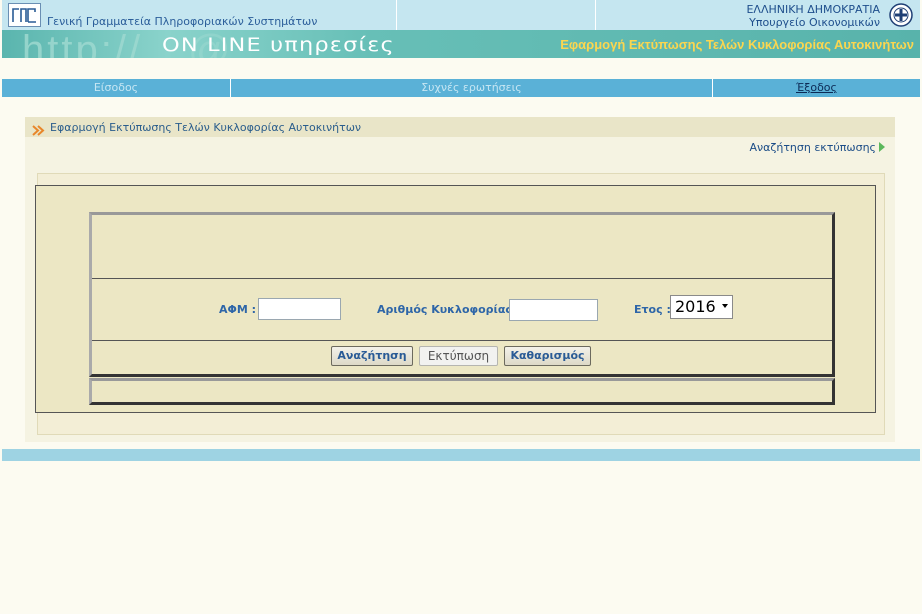 The image size is (922, 614). I want to click on gsis-logo-icon, so click(24, 15).